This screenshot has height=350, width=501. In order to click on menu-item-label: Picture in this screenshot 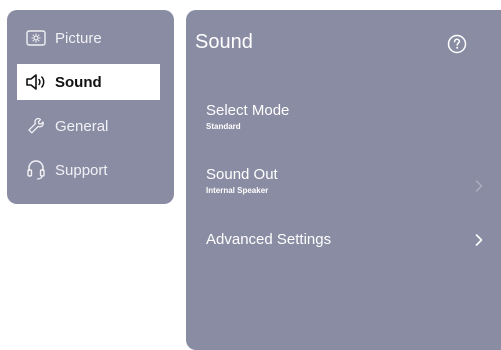, I will do `click(78, 38)`.